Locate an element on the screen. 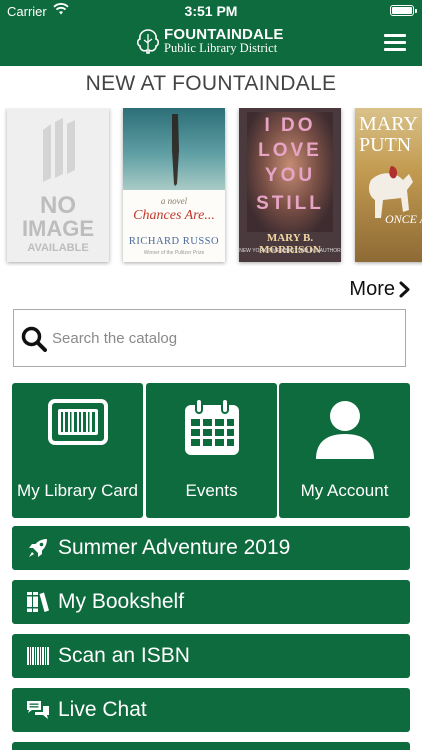 The image size is (422, 750). catalog-search-box is located at coordinates (209, 338).